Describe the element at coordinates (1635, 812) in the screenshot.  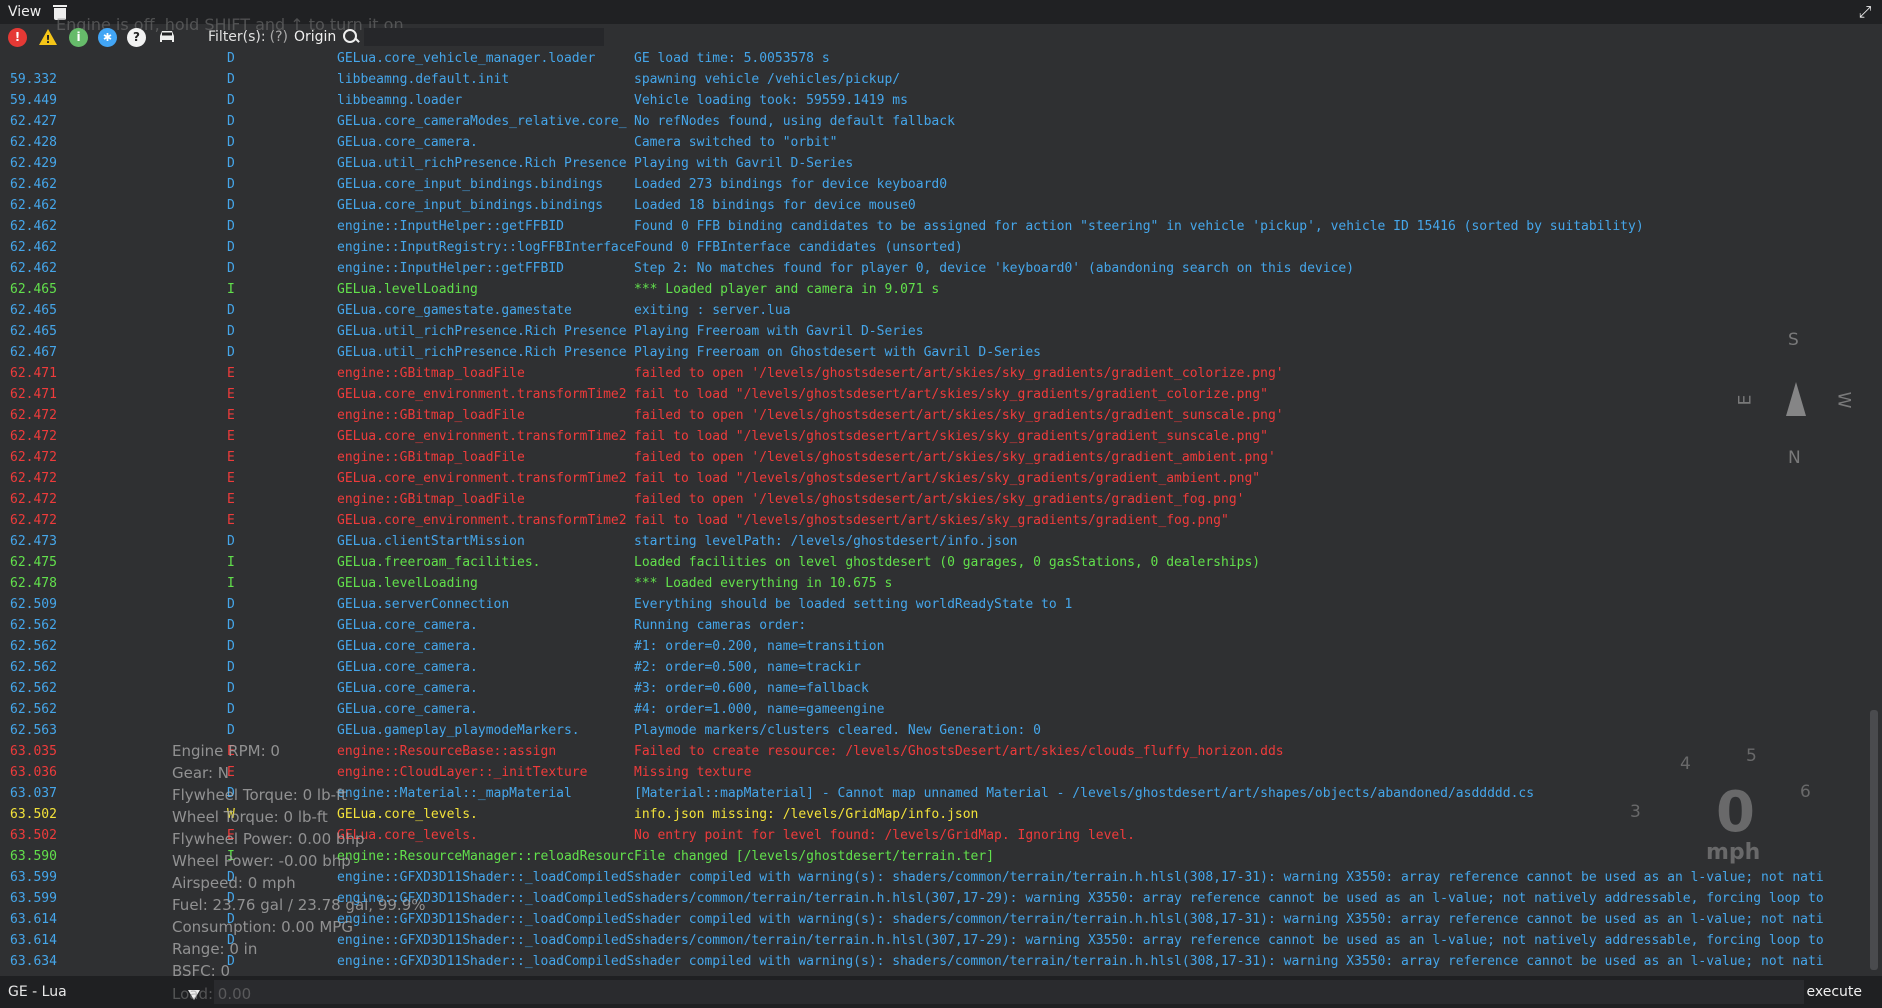
I see `gauge-tick: 3` at that location.